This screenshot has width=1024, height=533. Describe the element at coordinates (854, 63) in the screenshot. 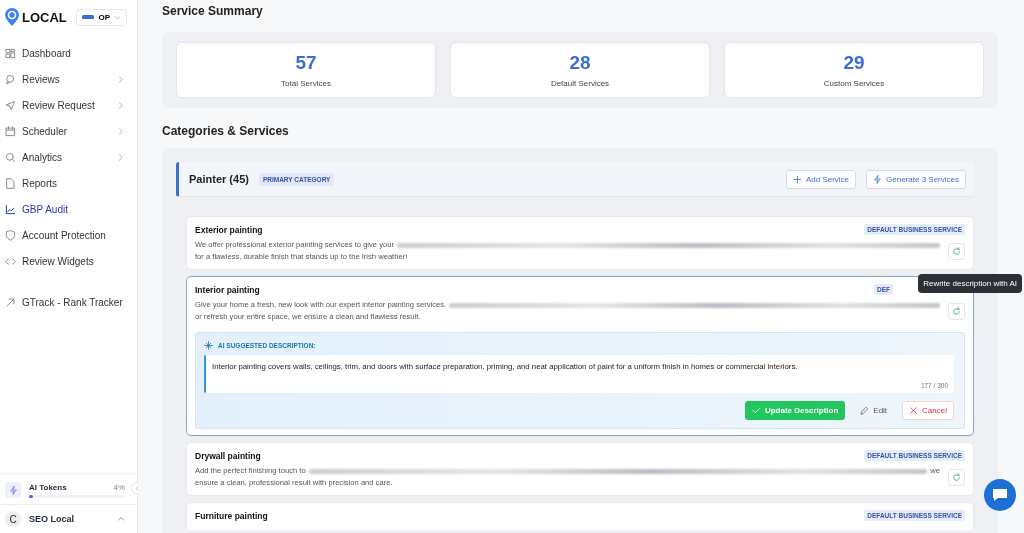

I see `stat-value: 29` at that location.